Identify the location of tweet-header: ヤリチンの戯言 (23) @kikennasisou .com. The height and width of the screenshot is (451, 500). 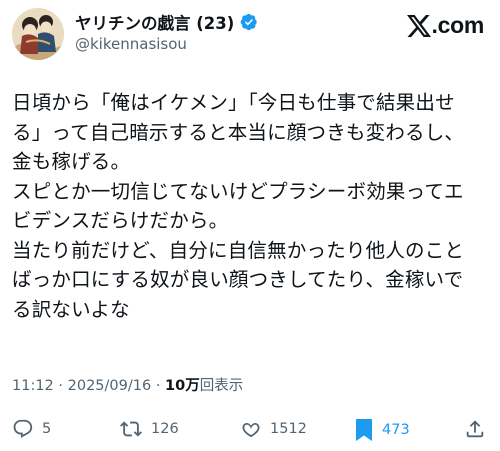
(250, 33).